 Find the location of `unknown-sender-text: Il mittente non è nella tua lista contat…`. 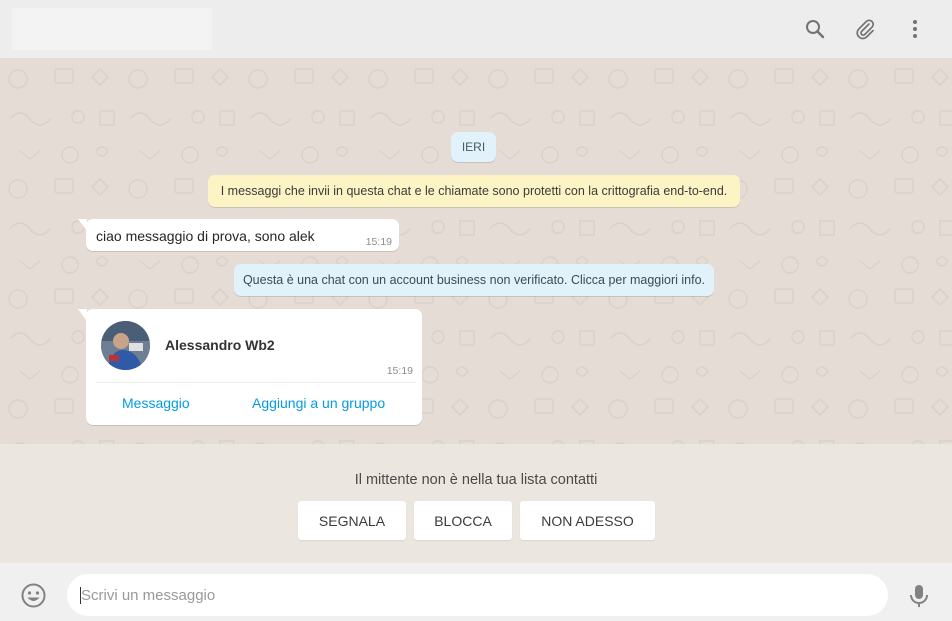

unknown-sender-text: Il mittente non è nella tua lista contat… is located at coordinates (476, 480).